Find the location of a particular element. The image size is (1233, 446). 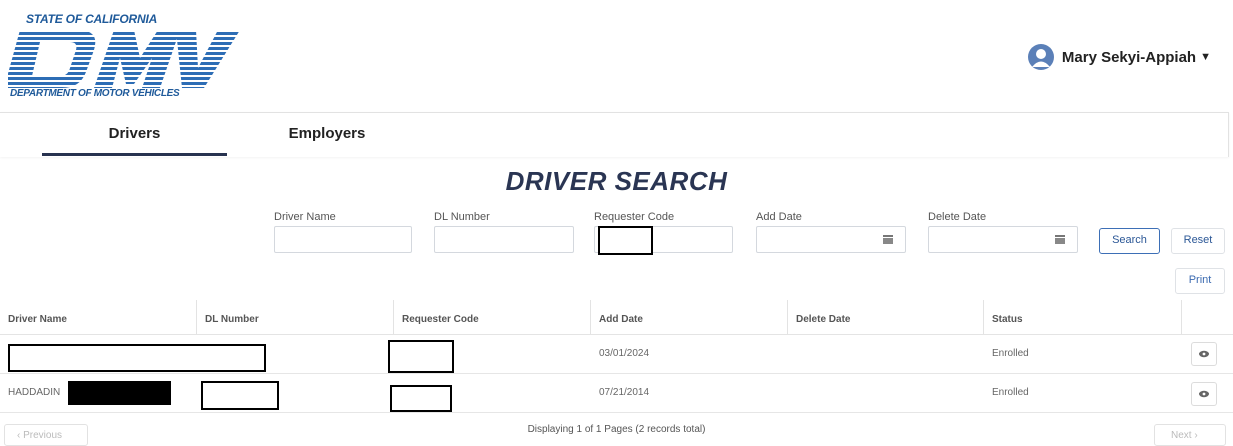

table-row: HADDADIN 07/21/2014 Enrolled is located at coordinates (616, 393).